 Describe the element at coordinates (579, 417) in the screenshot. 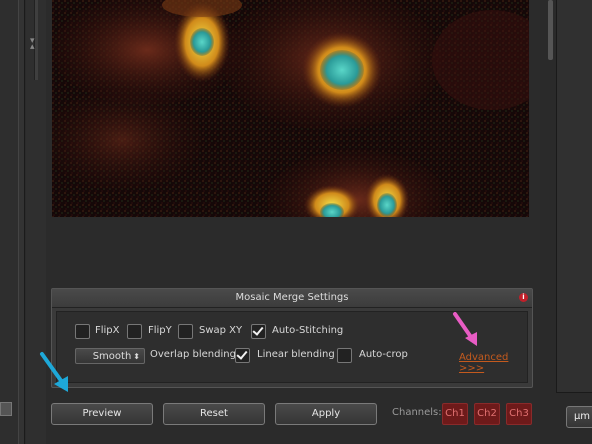

I see `unit-button: µm` at that location.